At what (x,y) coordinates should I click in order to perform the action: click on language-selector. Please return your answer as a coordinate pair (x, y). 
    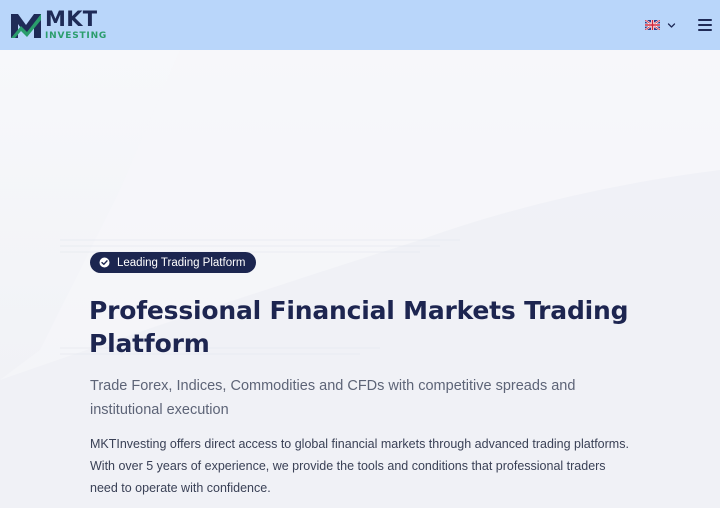
    Looking at the image, I should click on (660, 25).